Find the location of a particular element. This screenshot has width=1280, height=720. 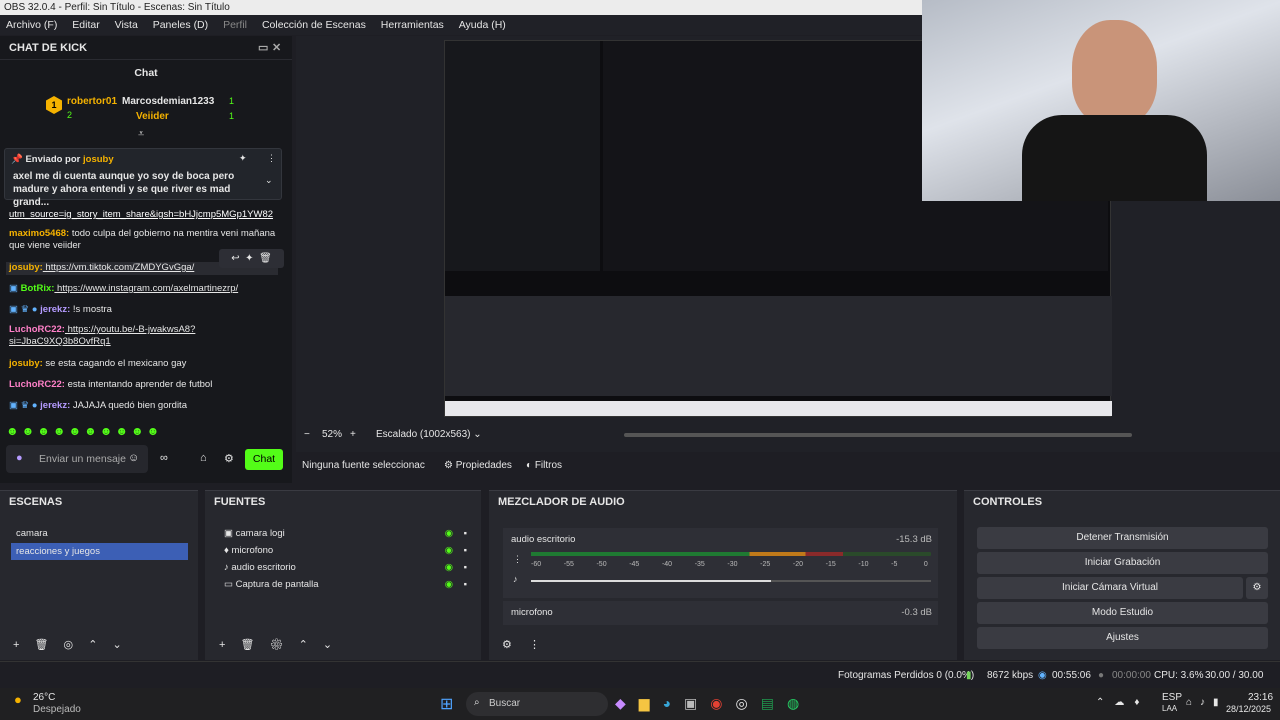

preview-scrollbar is located at coordinates (878, 435).